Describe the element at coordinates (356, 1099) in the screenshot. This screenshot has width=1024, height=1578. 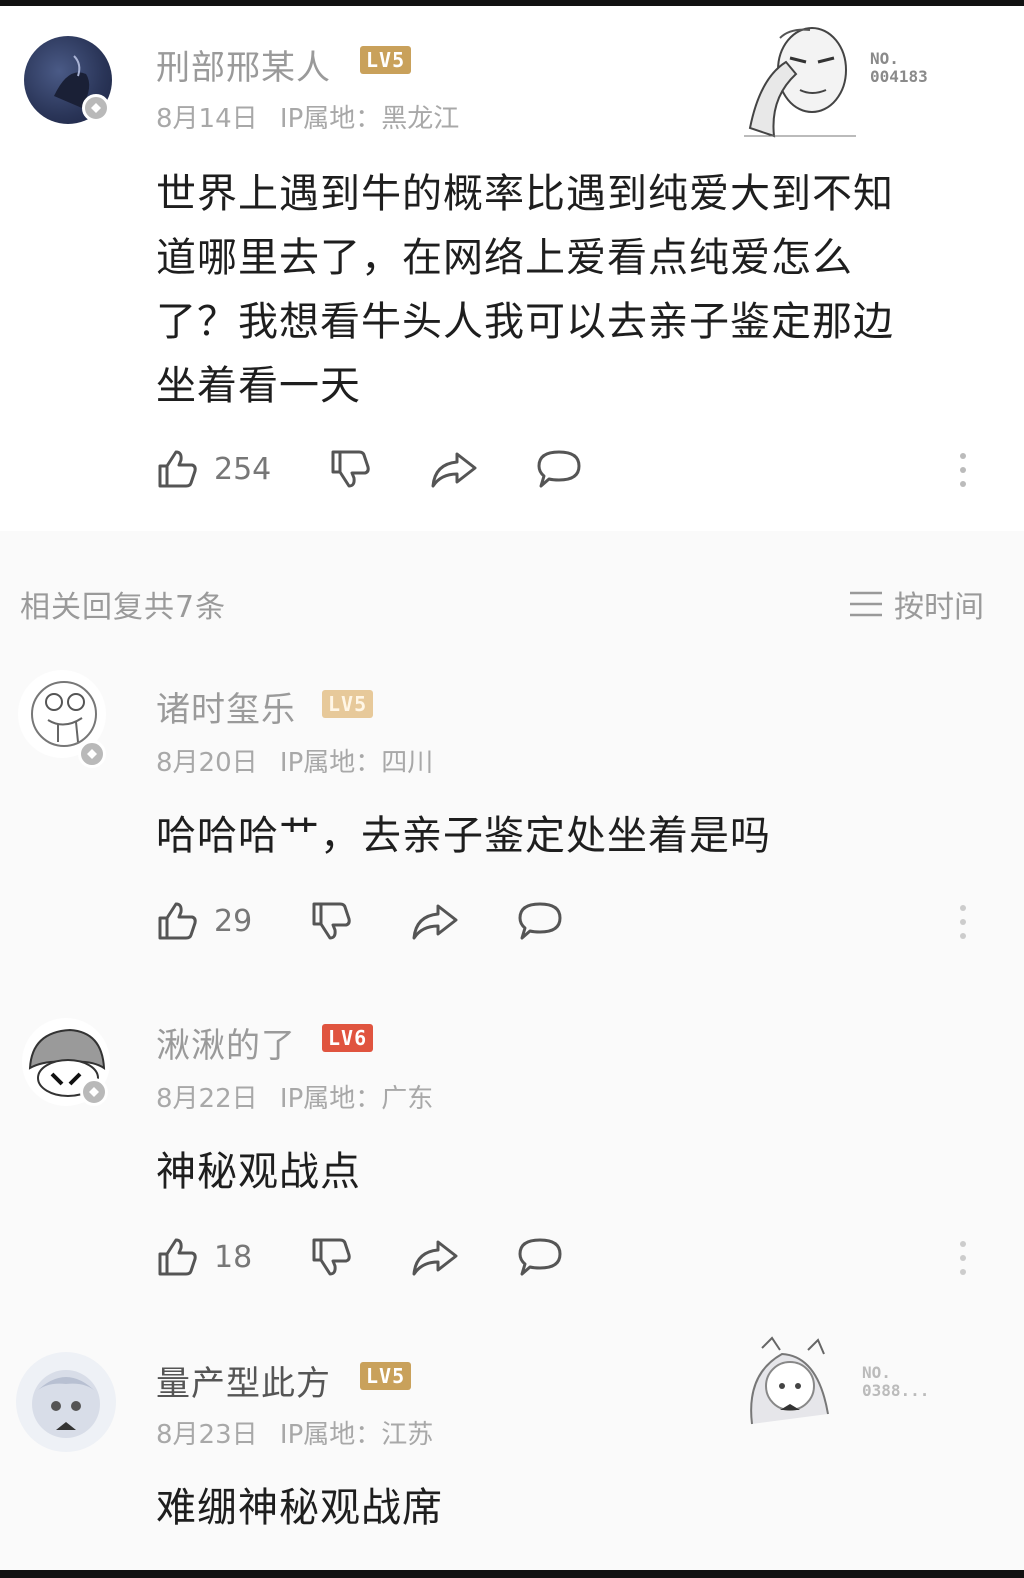
I see `reply-ip: IP属地：广东` at that location.